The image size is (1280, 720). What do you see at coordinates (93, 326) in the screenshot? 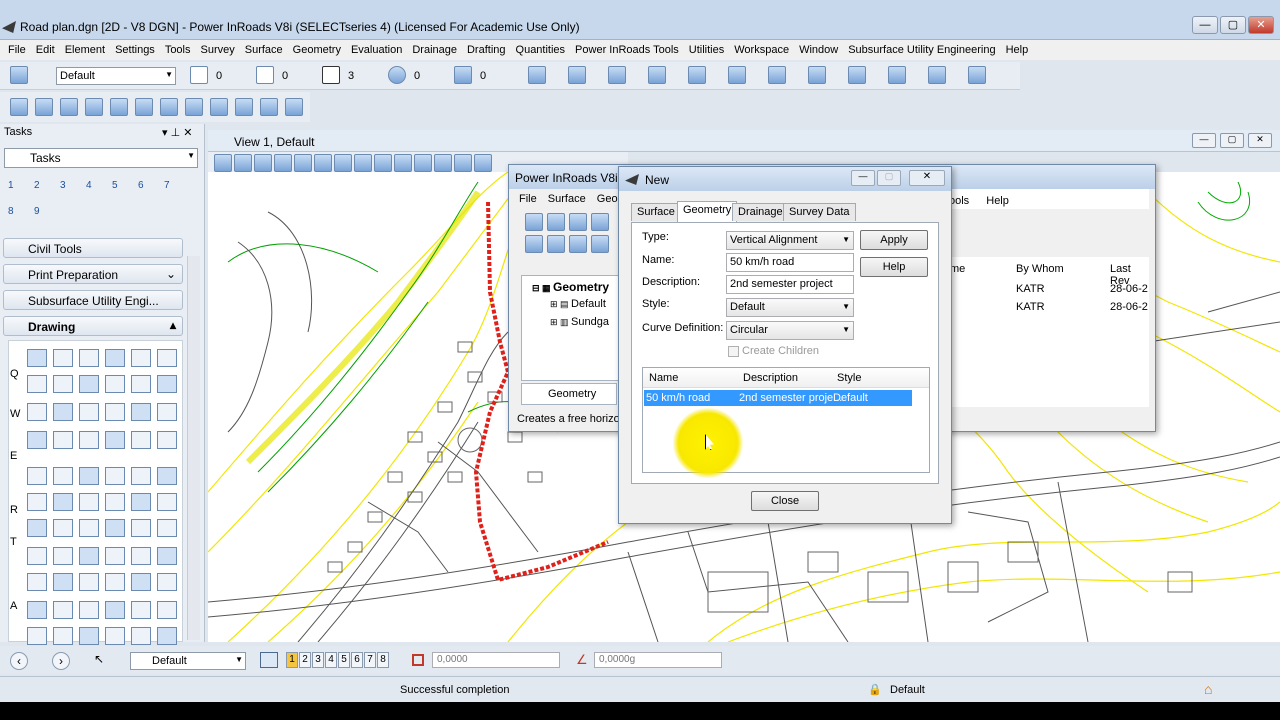
I see `group-drawing: Drawing ▴` at bounding box center [93, 326].